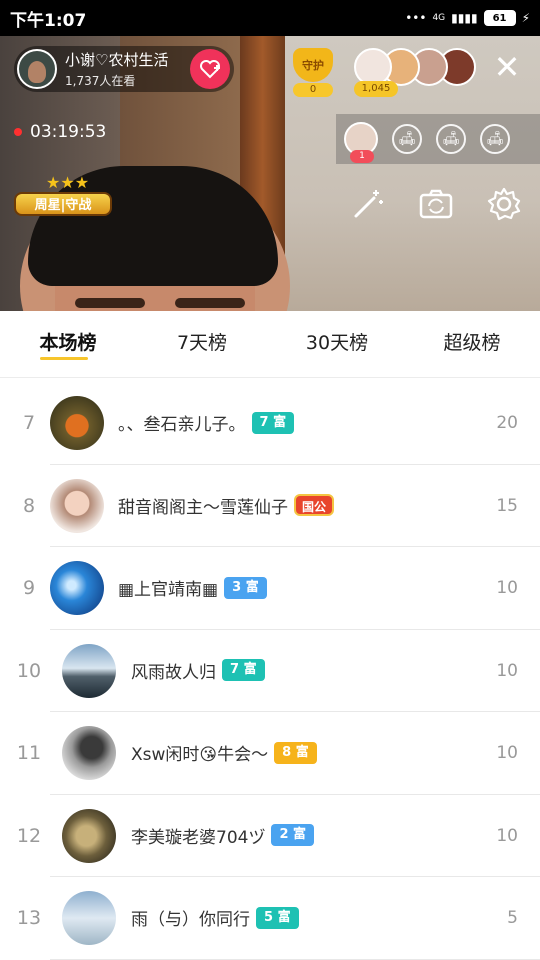  Describe the element at coordinates (439, 18) in the screenshot. I see `network-type: 4G` at that location.